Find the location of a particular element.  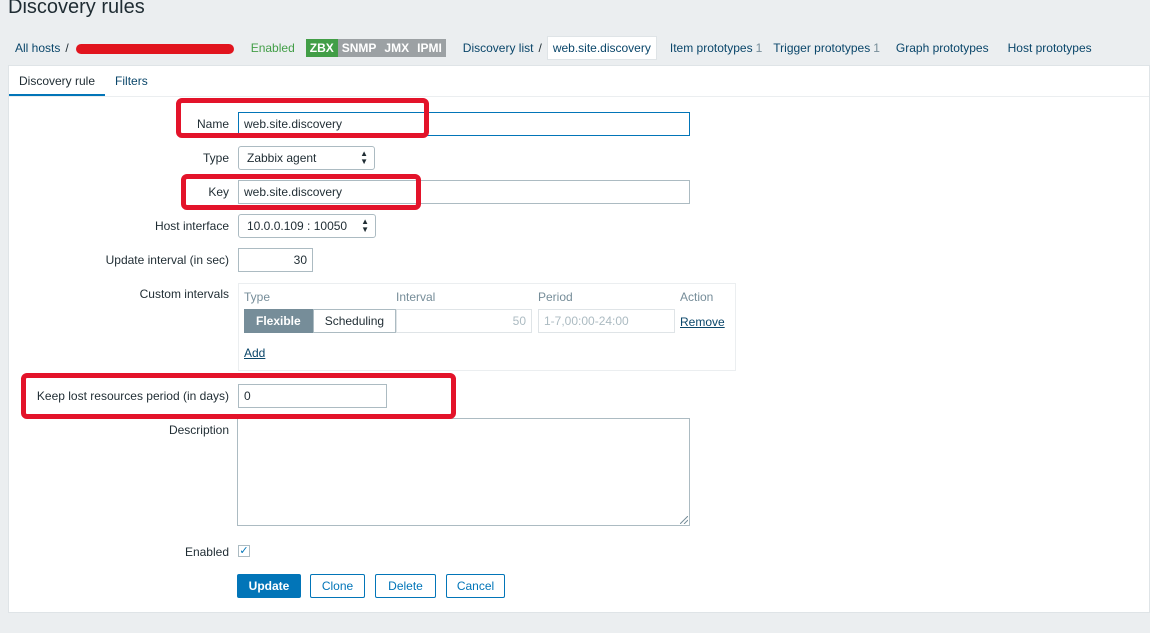

snmp-badge: SNMP is located at coordinates (359, 48).